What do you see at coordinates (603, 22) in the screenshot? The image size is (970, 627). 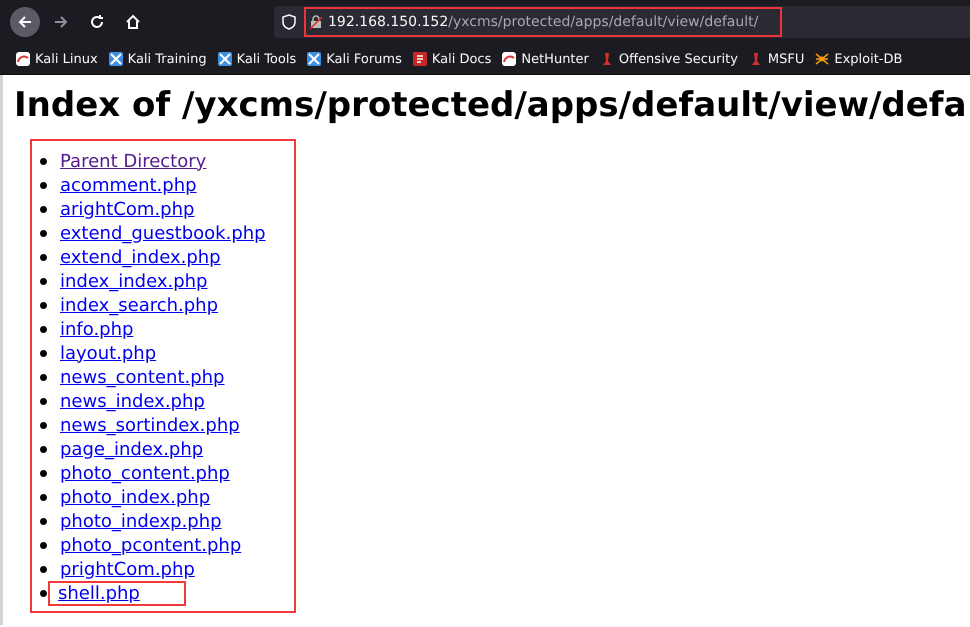 I see `url-path: /yxcms/protected/apps/default/view/default/` at bounding box center [603, 22].